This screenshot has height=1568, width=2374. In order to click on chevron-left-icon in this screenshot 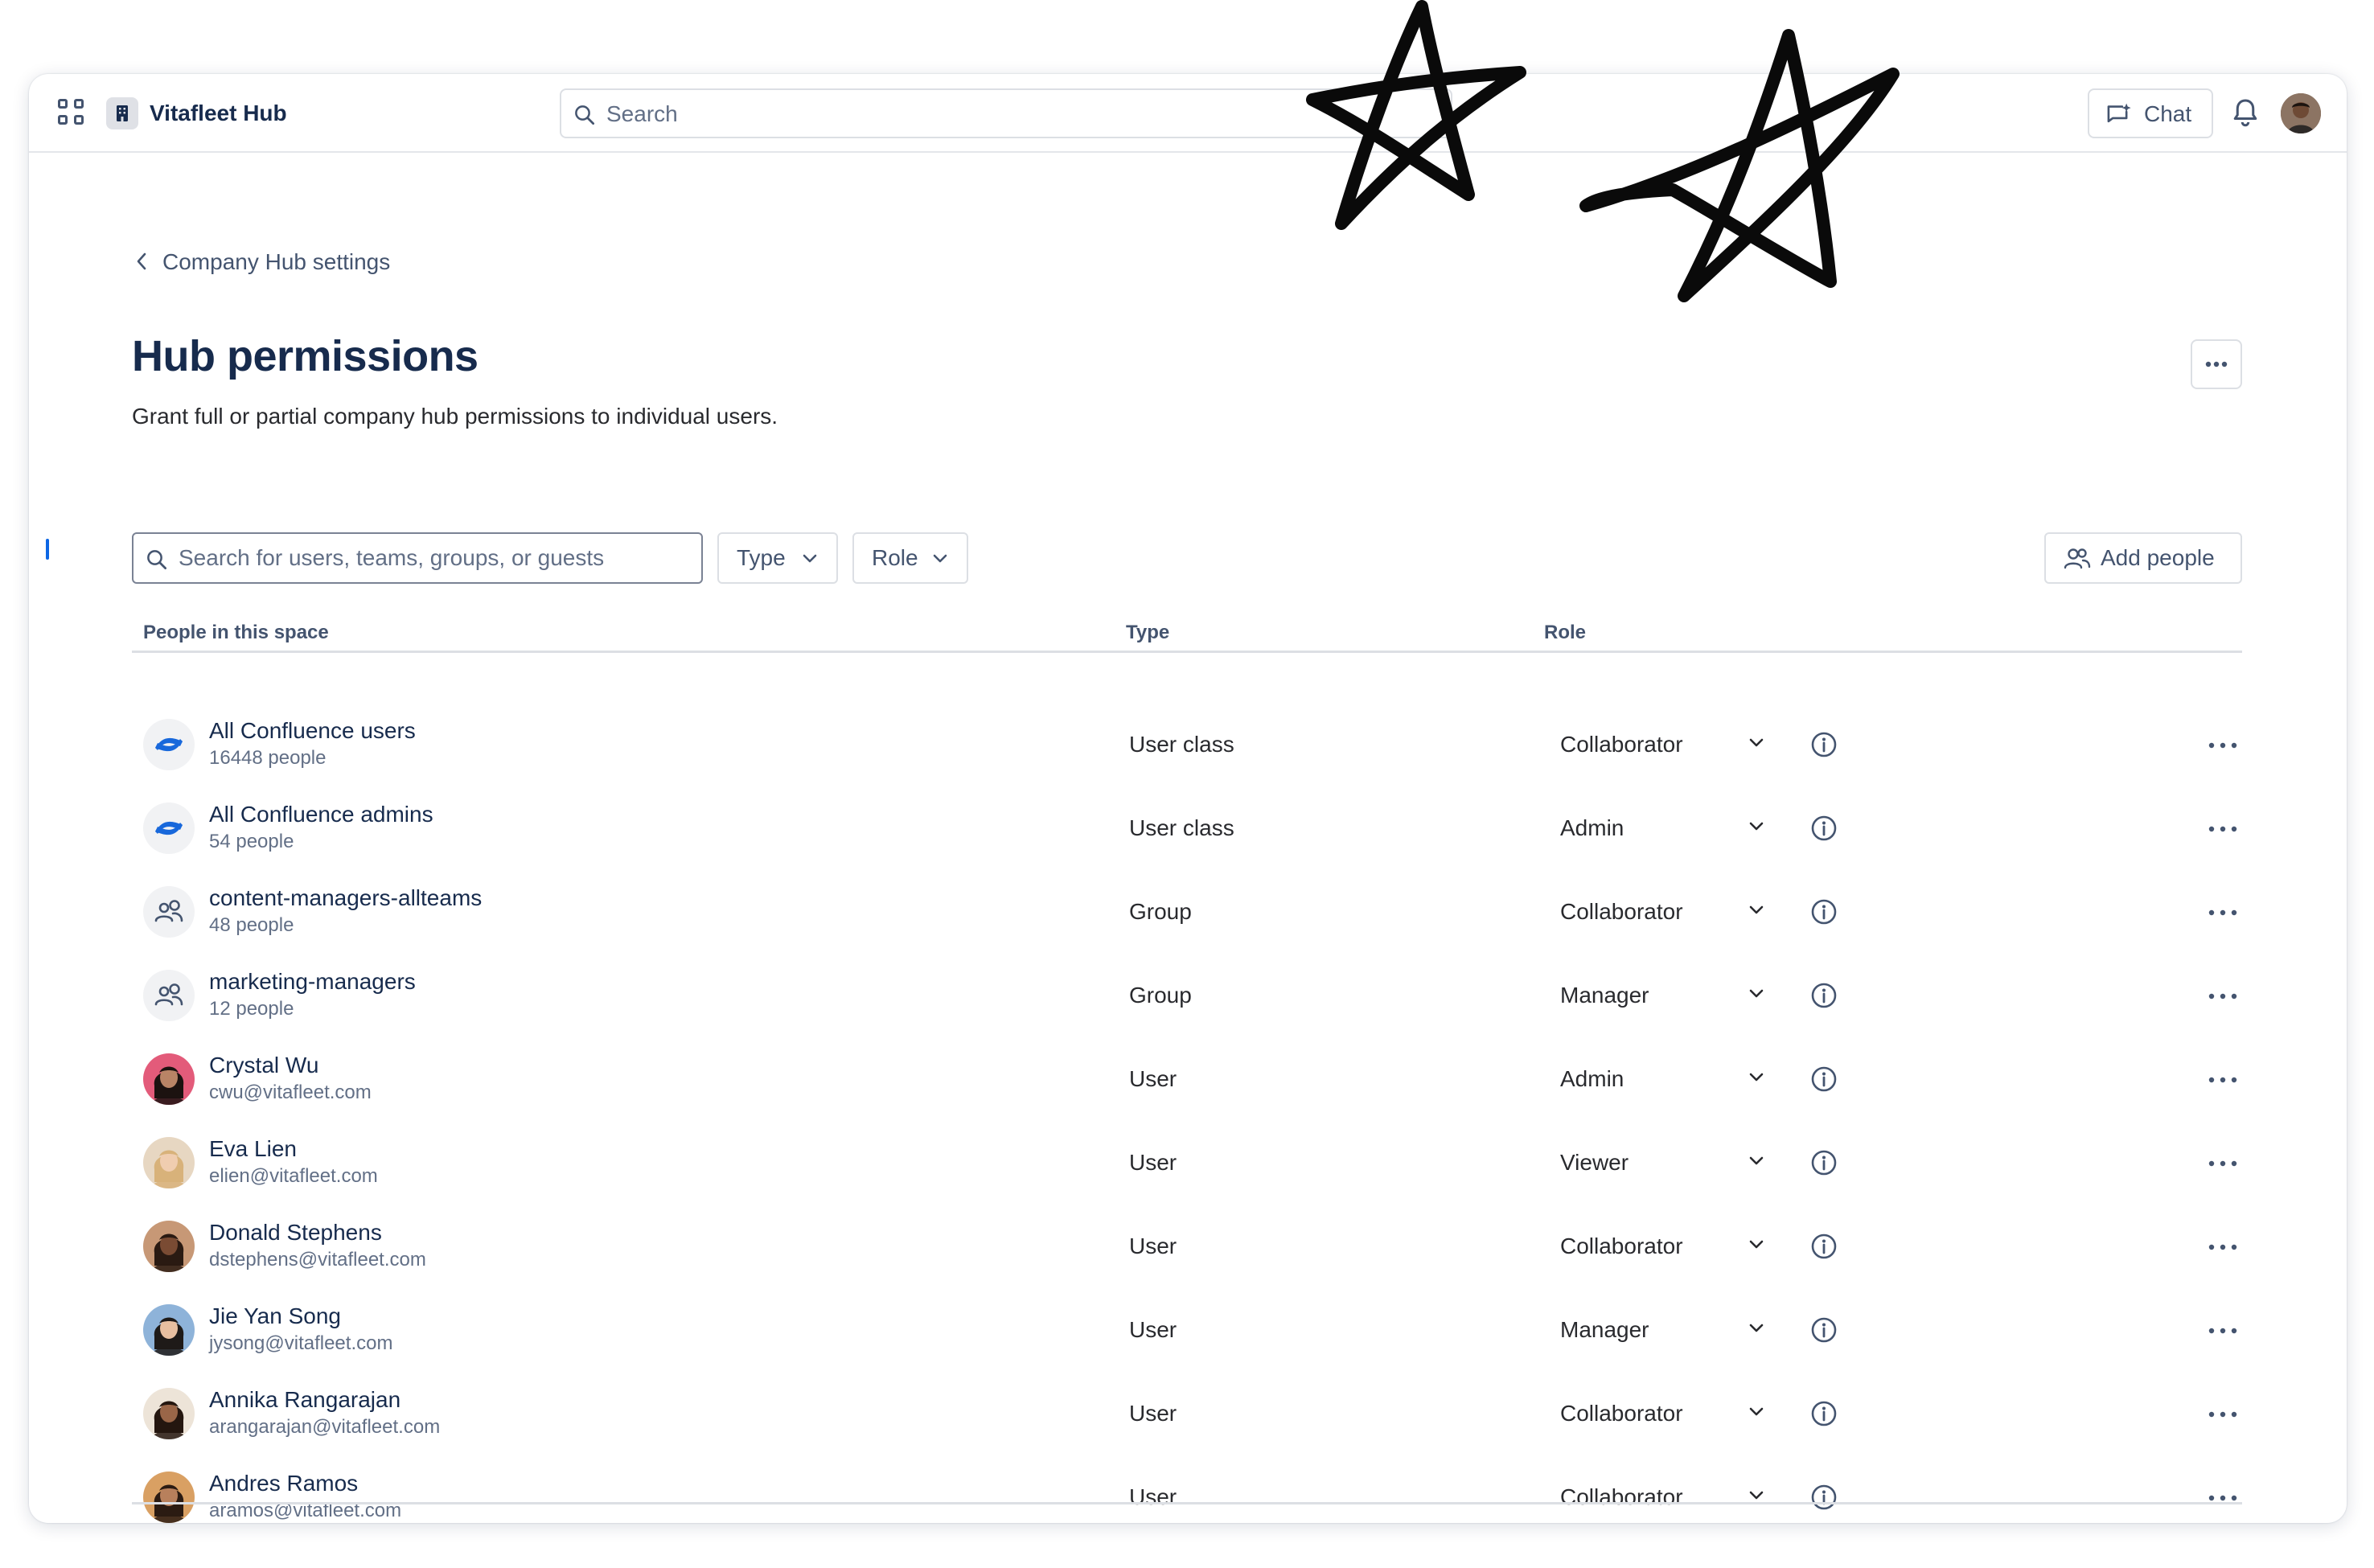, I will do `click(141, 261)`.